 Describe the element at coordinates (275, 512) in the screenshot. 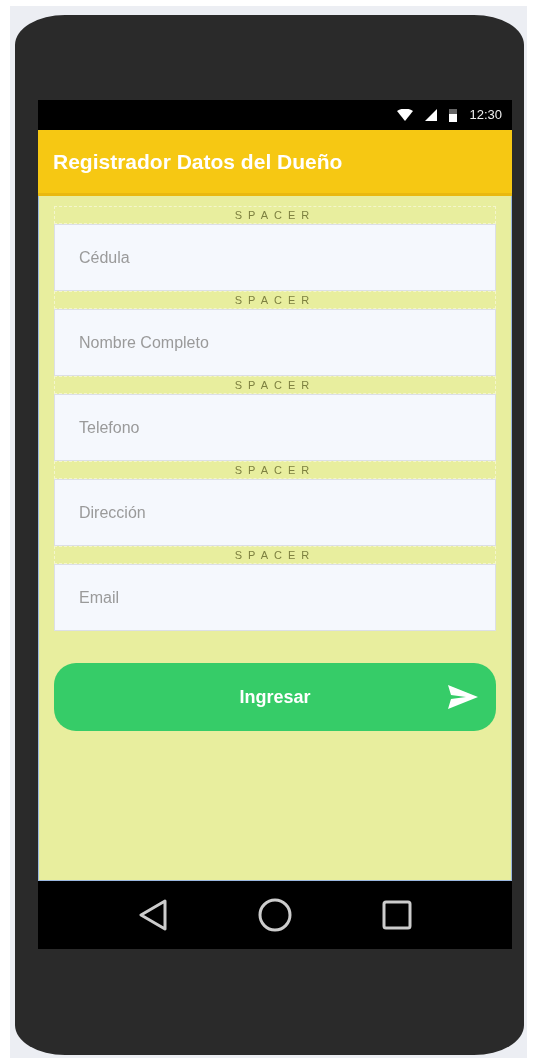

I see `input-field: Dirección` at that location.